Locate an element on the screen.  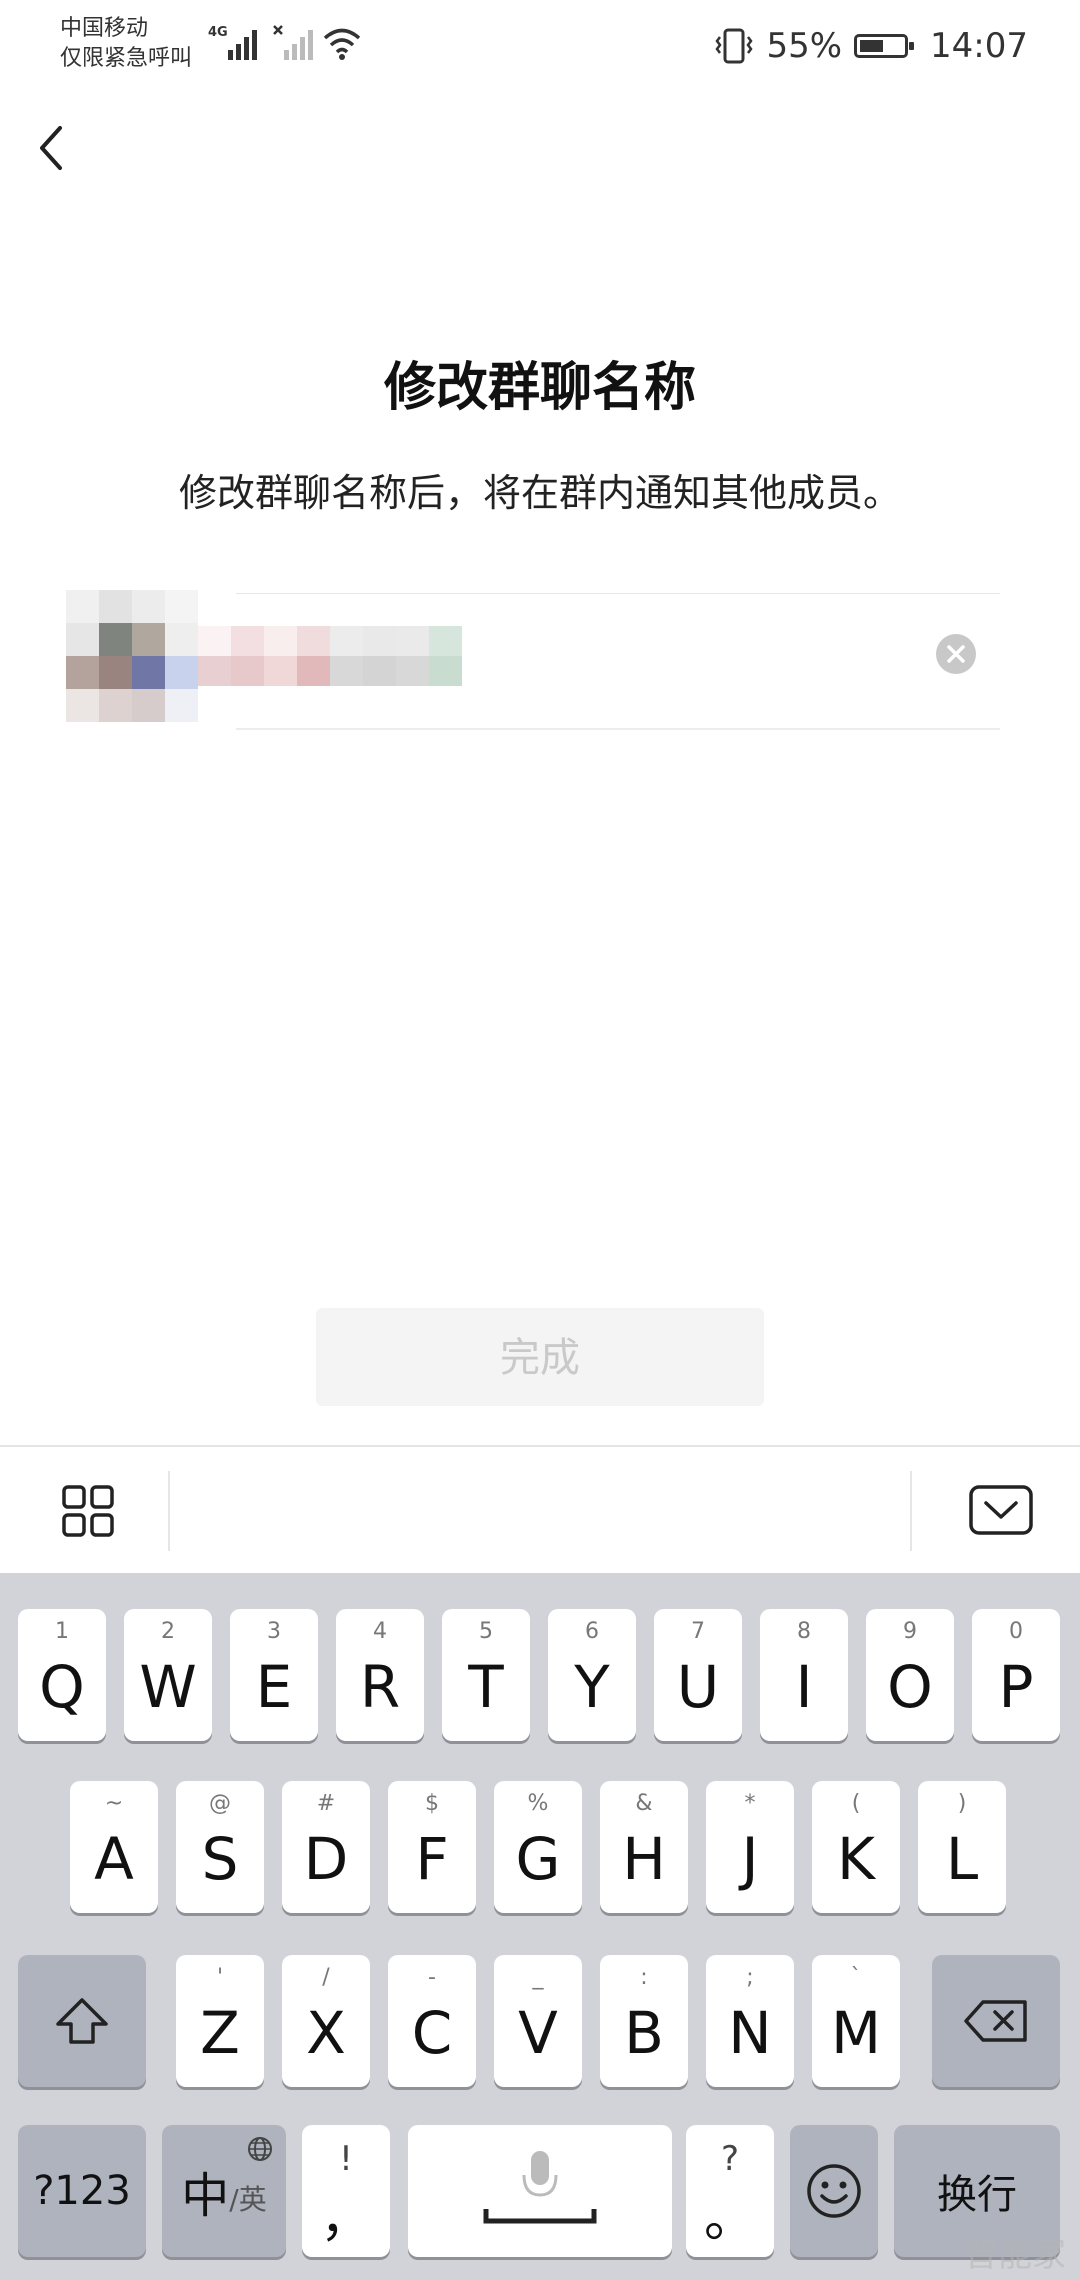
group-name-field is located at coordinates (533, 660).